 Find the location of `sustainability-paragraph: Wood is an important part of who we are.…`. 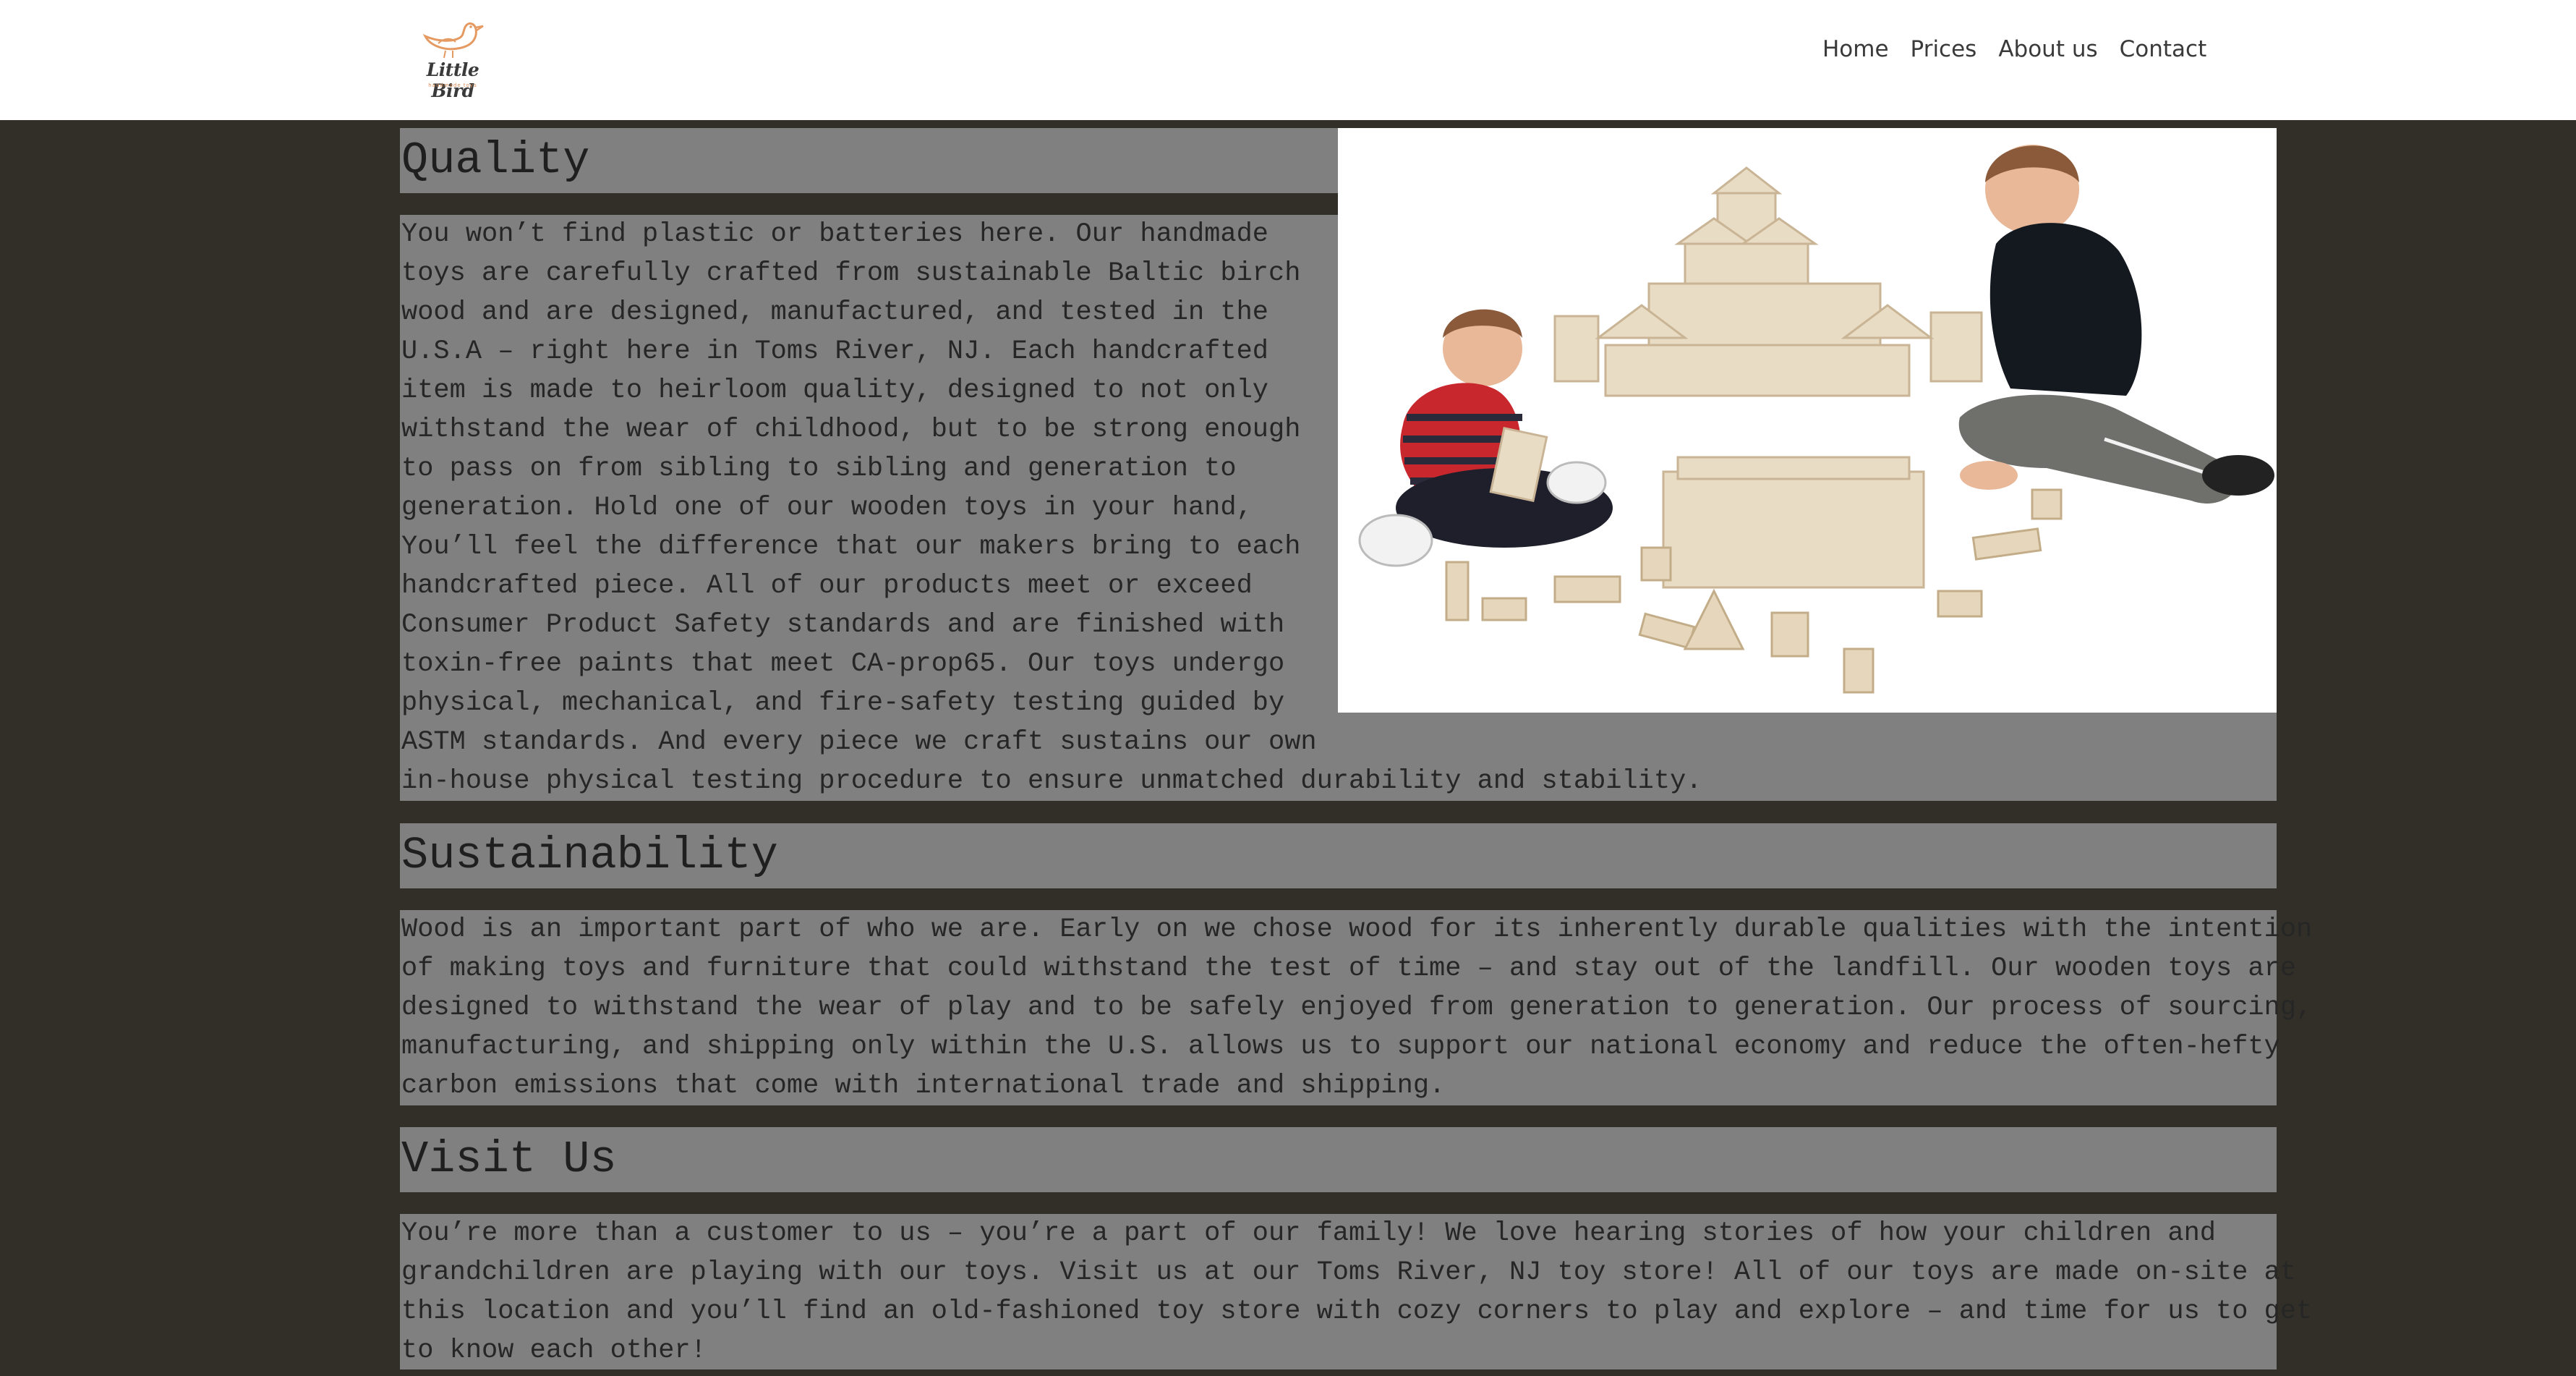

sustainability-paragraph: Wood is an important part of who we are.… is located at coordinates (1356, 1007).